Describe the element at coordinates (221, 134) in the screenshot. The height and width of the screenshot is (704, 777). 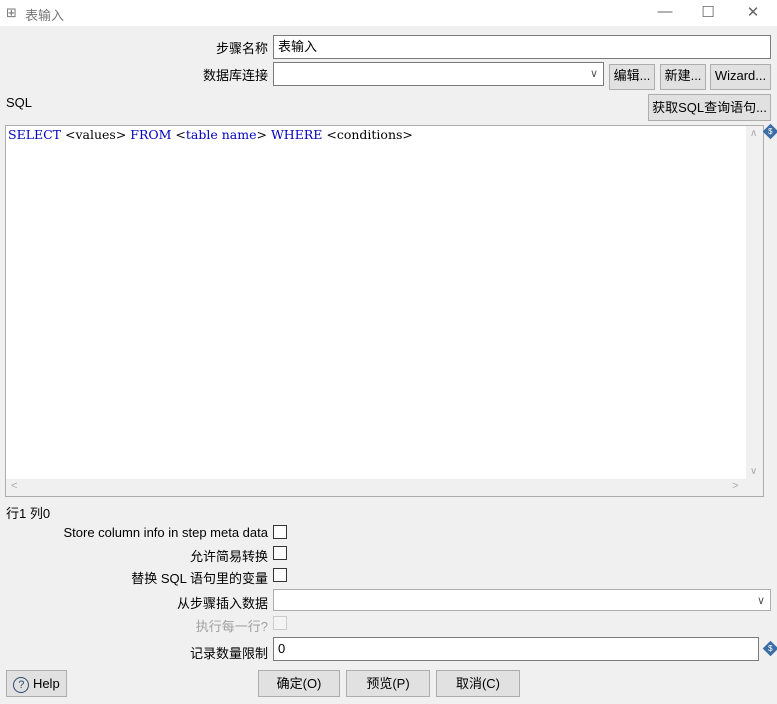
I see `sql-keyword: table name` at that location.